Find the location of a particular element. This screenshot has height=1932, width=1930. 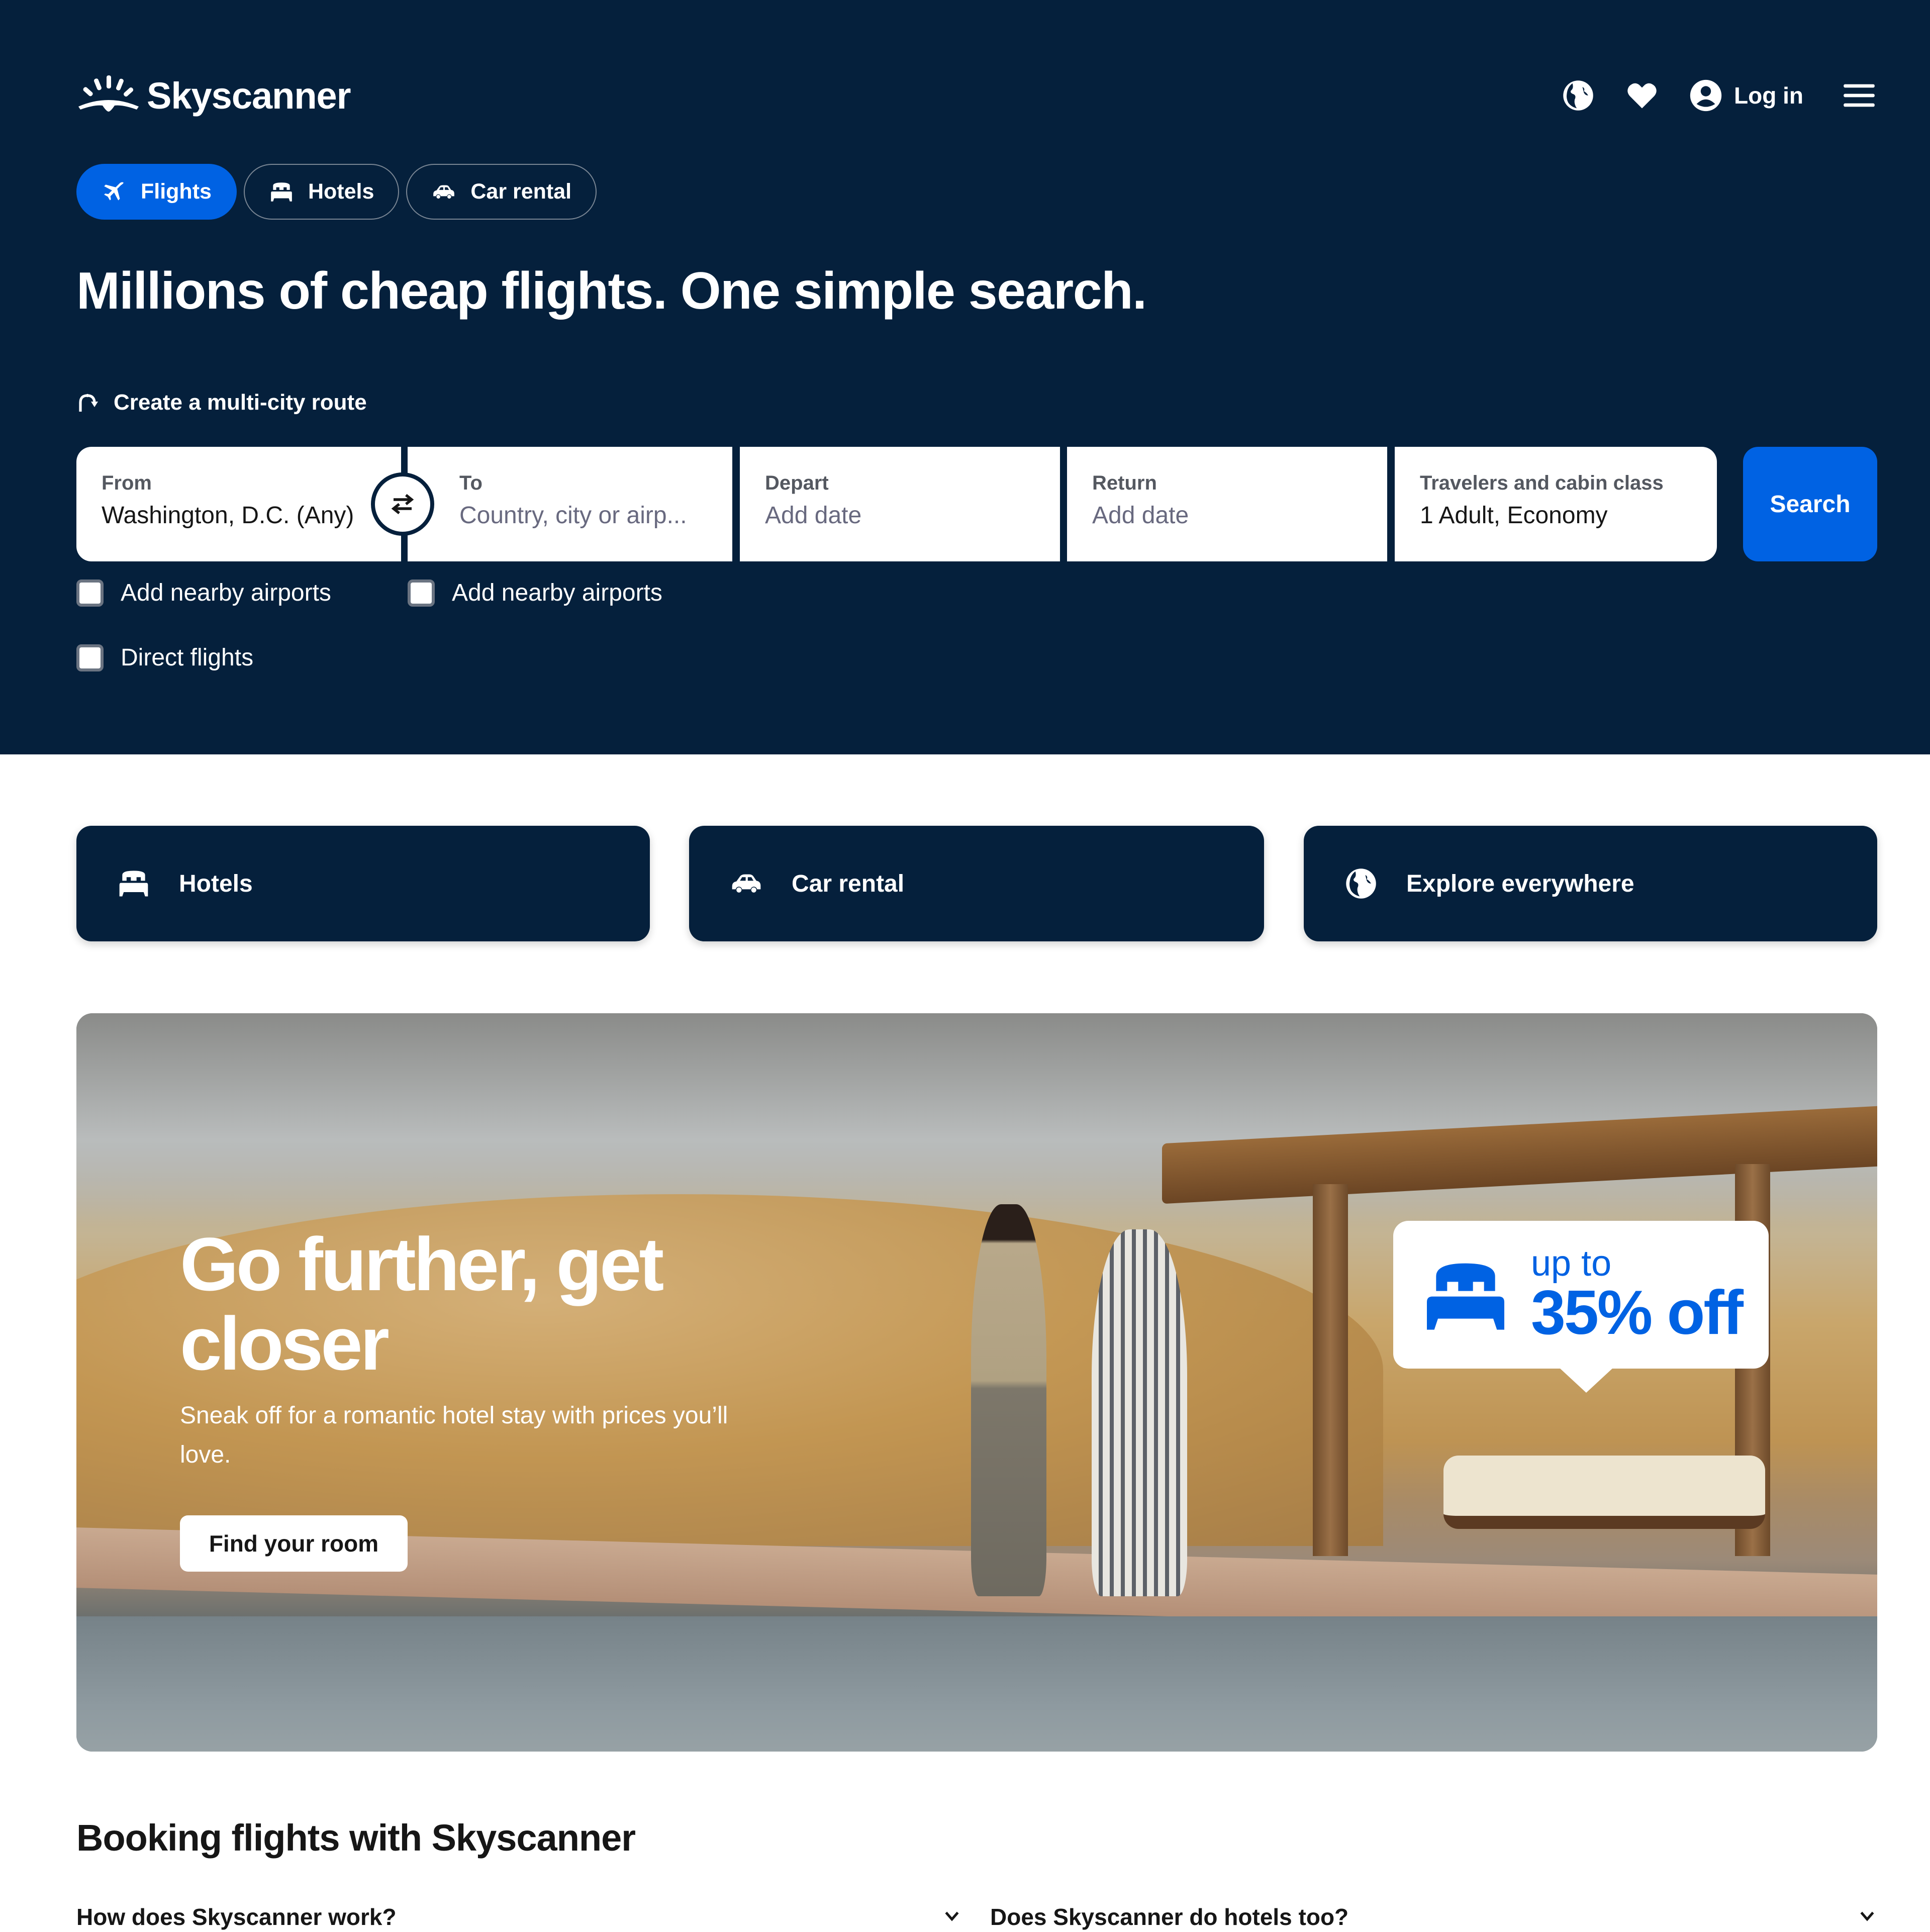

plane-icon is located at coordinates (114, 191).